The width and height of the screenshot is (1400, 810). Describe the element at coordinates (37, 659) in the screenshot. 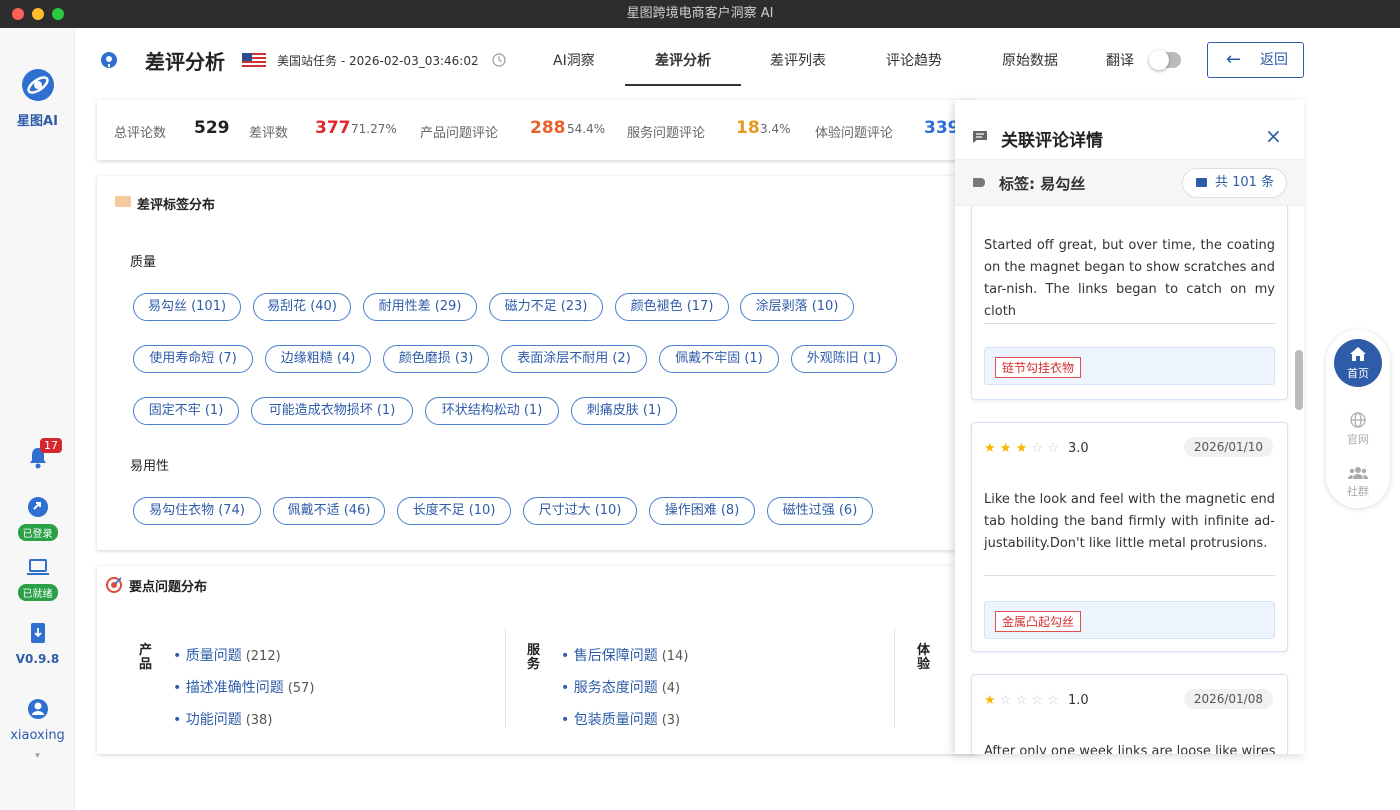

I see `version-label: V0.9.8` at that location.